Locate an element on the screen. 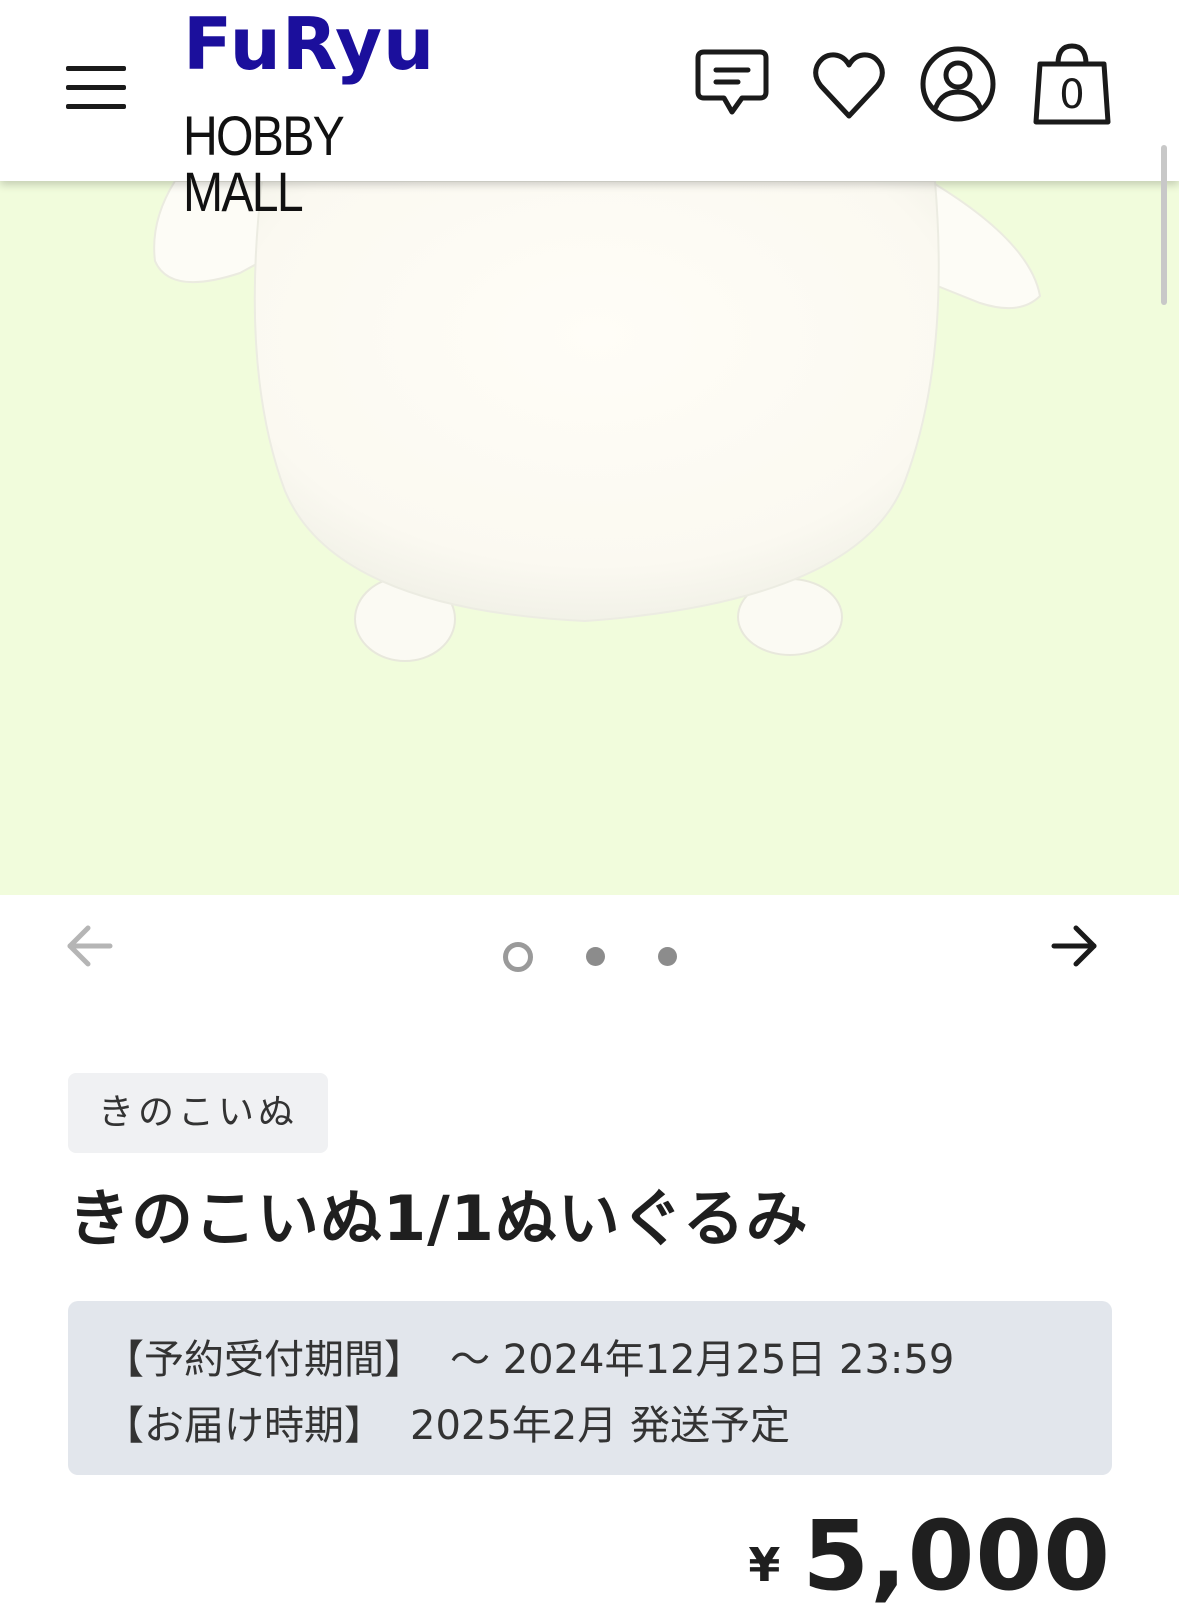 This screenshot has width=1179, height=1616. product-price: ¥5,000 is located at coordinates (929, 1556).